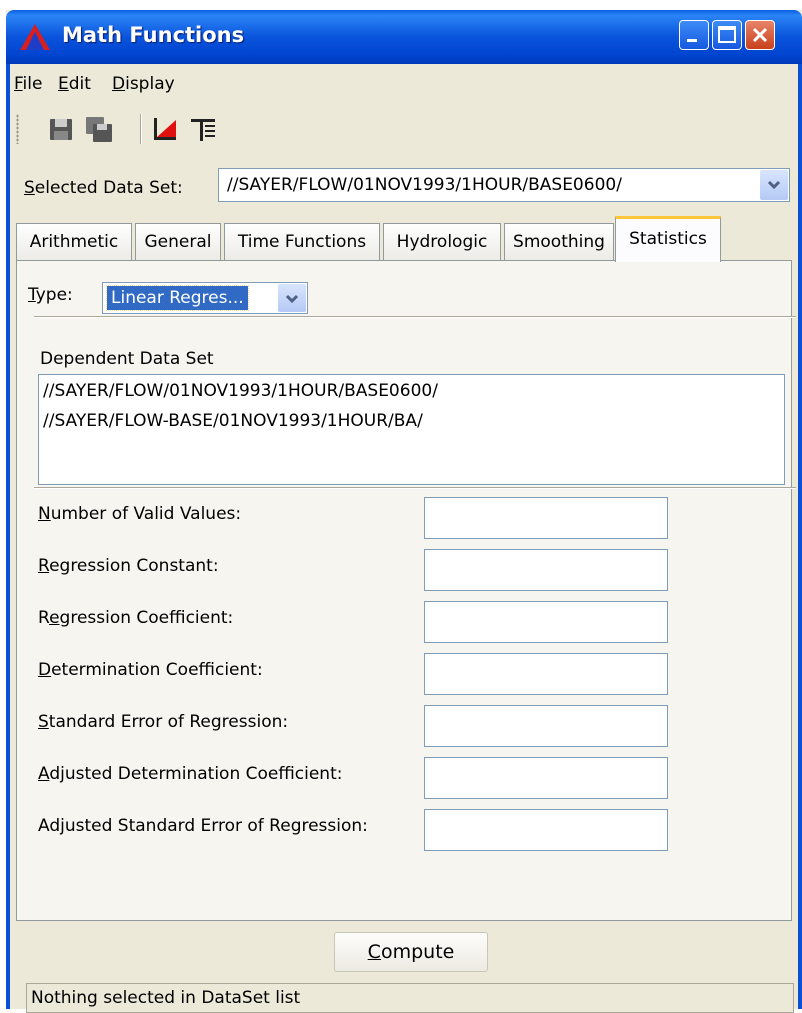  Describe the element at coordinates (559, 242) in the screenshot. I see `tab-smoothing: Smoothing` at that location.